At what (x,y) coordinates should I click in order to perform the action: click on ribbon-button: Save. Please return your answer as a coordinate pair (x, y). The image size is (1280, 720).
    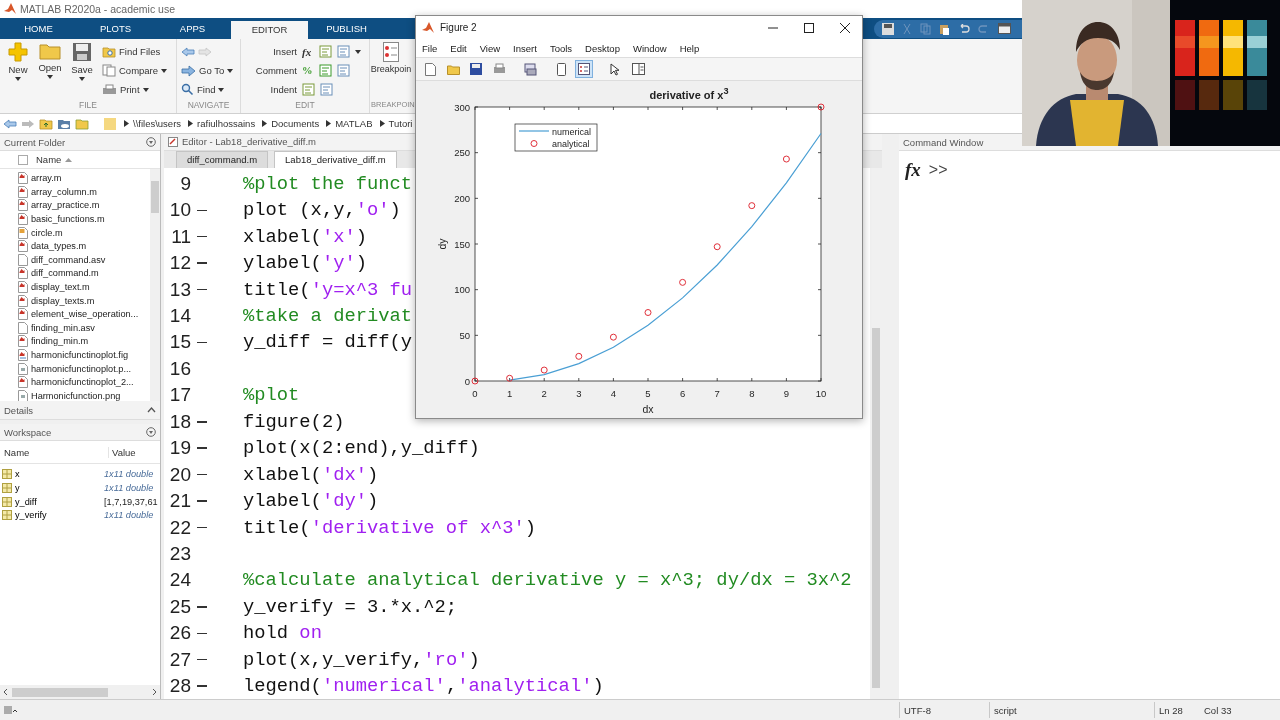
    Looking at the image, I should click on (82, 71).